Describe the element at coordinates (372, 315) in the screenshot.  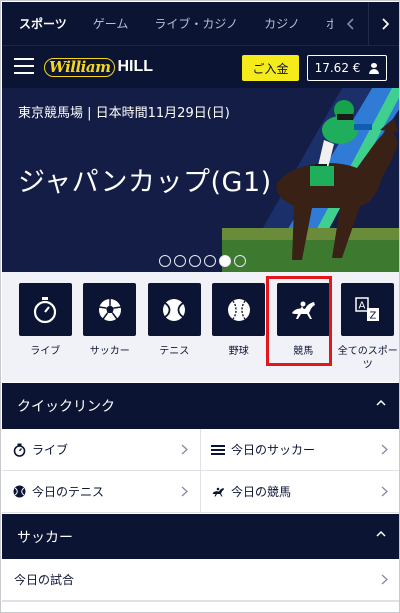
I see `svg-text: Z` at that location.